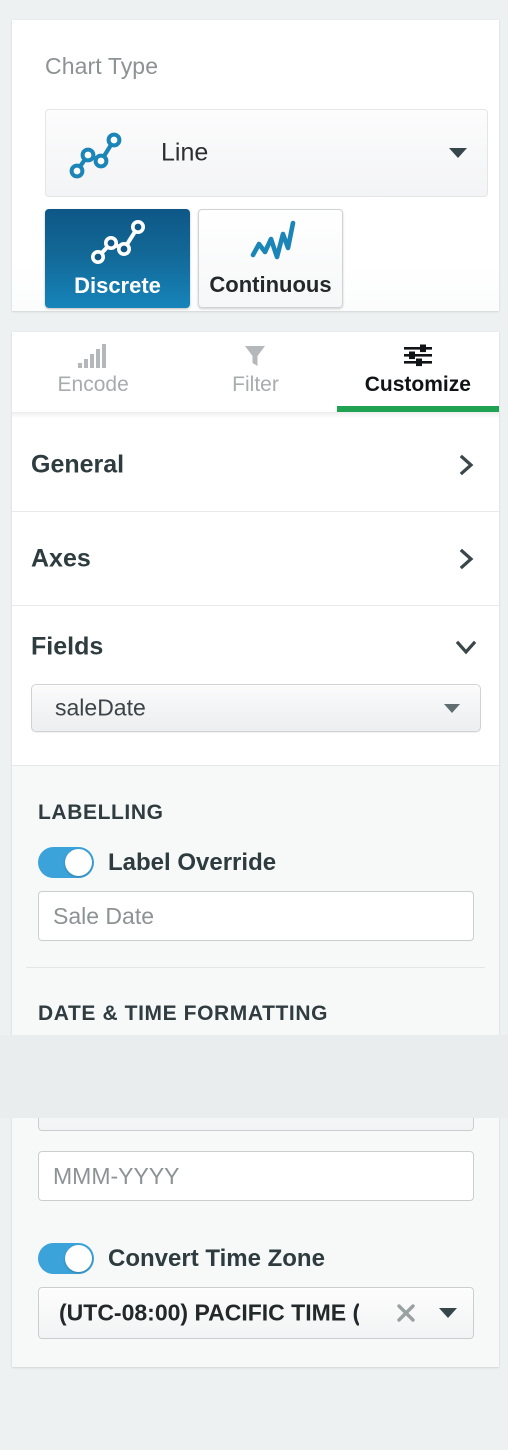 The image size is (508, 1450). I want to click on tab-customize-label: Customize, so click(417, 384).